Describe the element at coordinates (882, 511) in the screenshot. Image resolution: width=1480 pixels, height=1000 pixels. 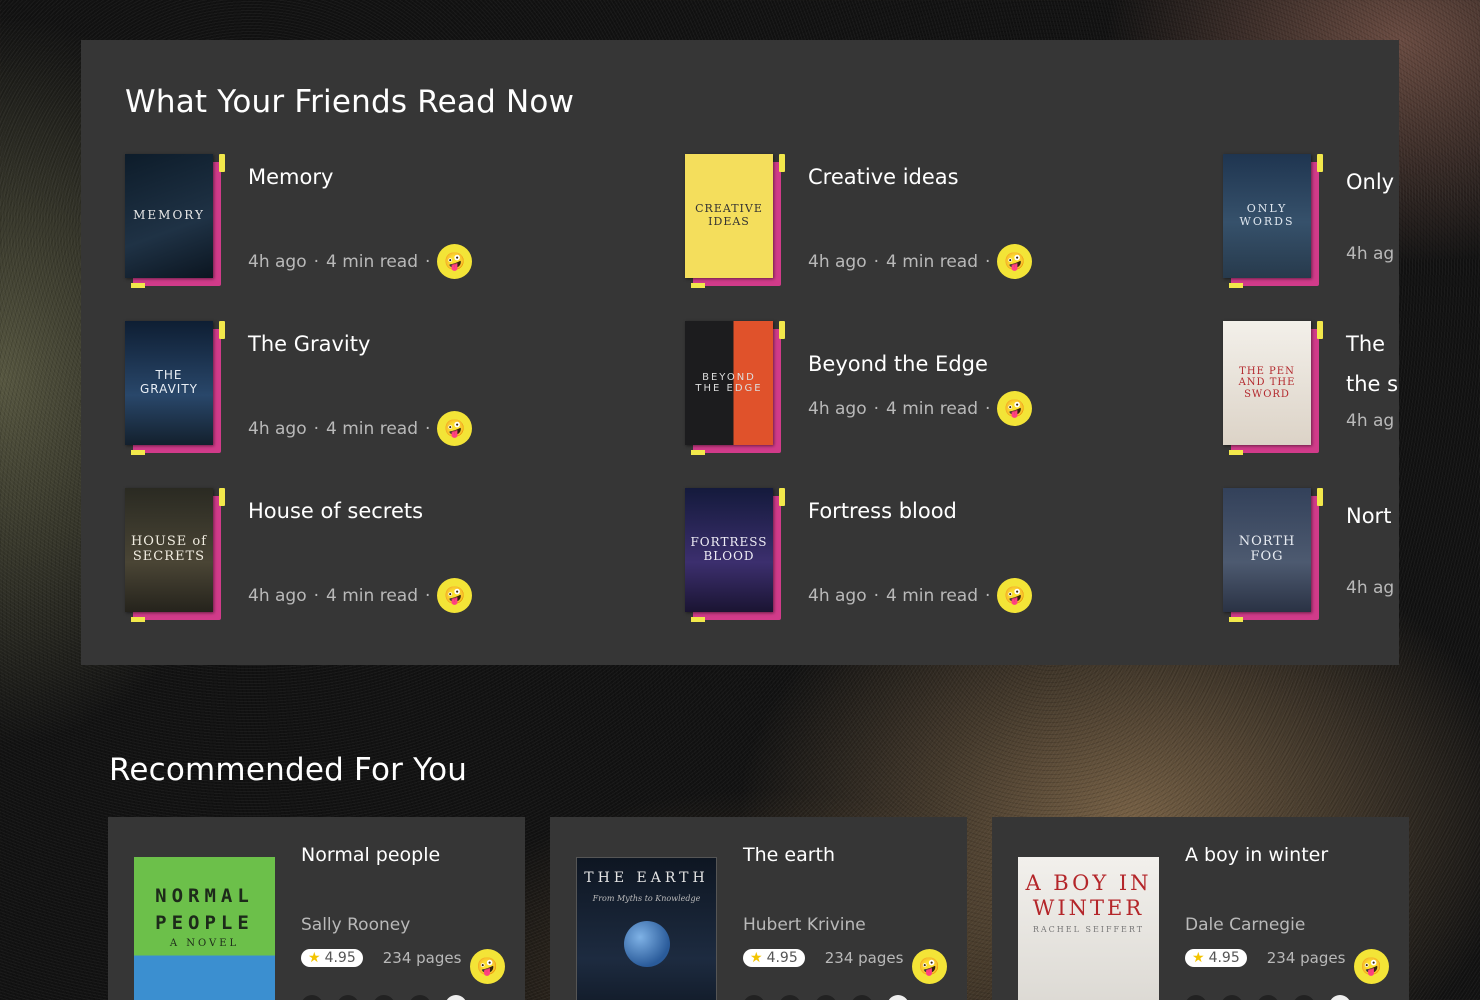
I see `book-title: Fortress blood` at that location.